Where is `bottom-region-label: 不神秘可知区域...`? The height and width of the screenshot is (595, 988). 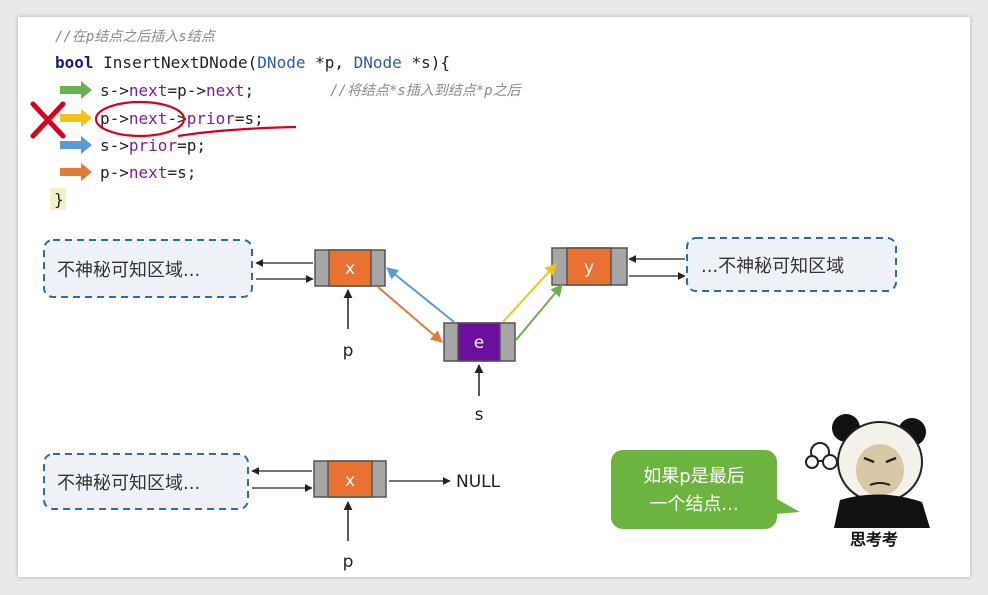 bottom-region-label: 不神秘可知区域... is located at coordinates (128, 483).